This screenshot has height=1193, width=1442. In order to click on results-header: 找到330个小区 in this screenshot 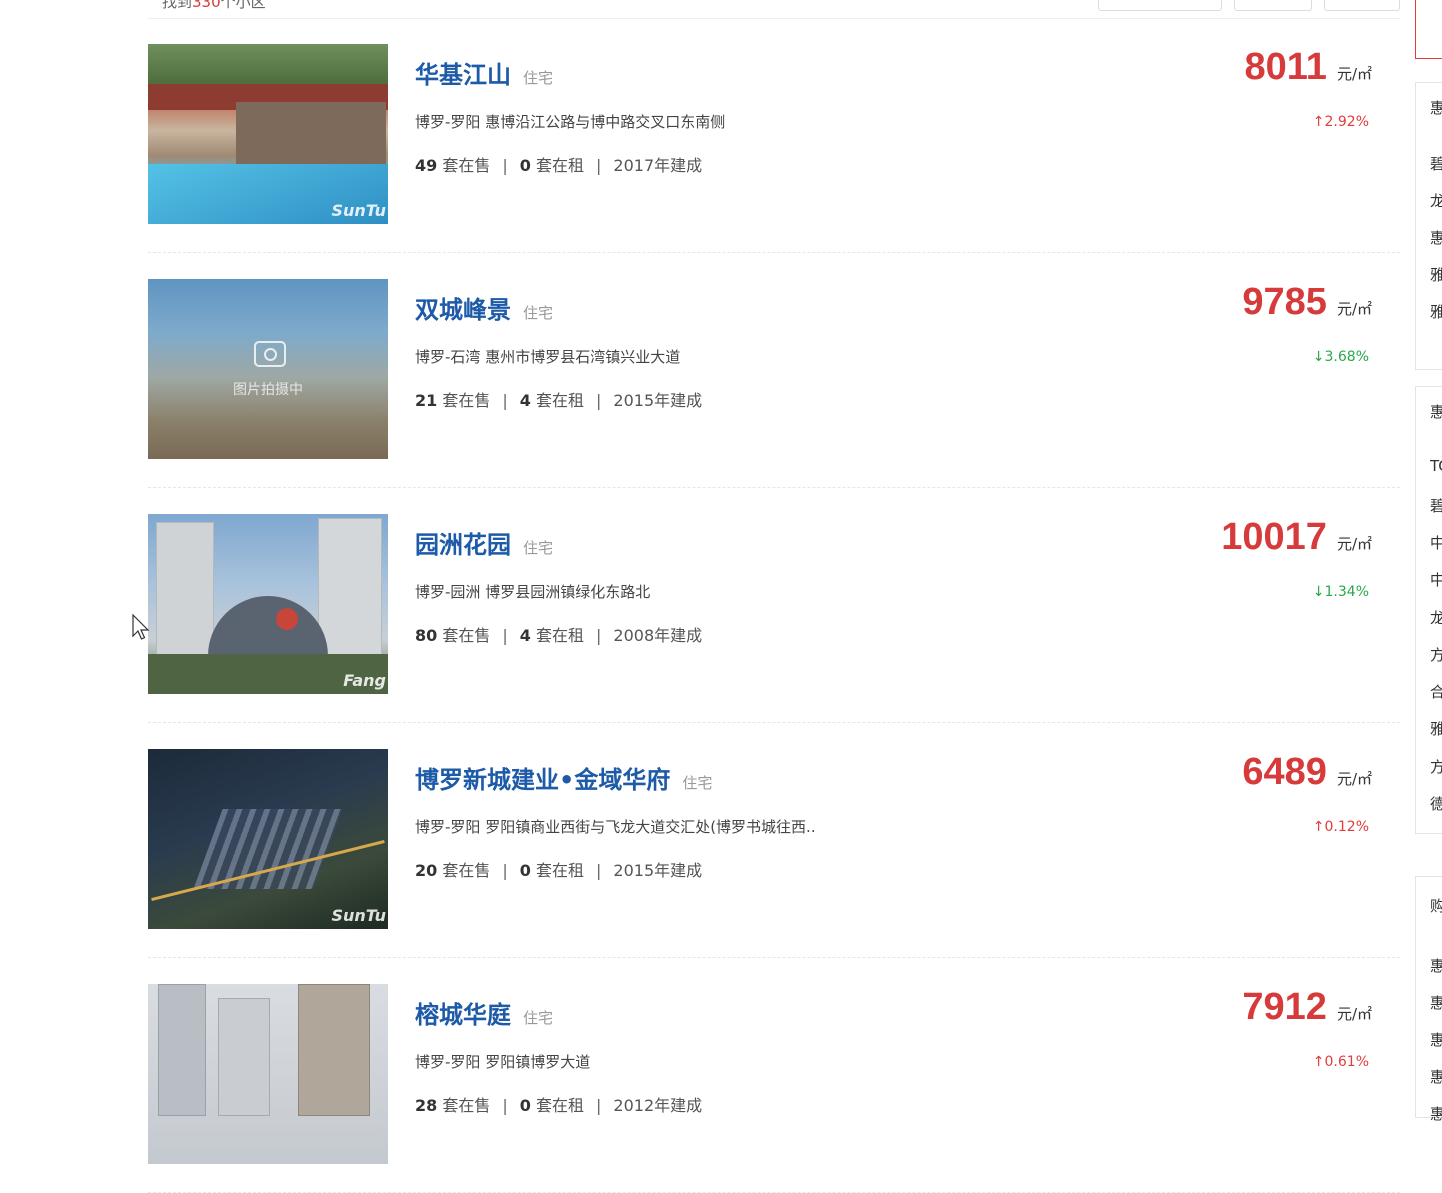, I will do `click(774, 9)`.